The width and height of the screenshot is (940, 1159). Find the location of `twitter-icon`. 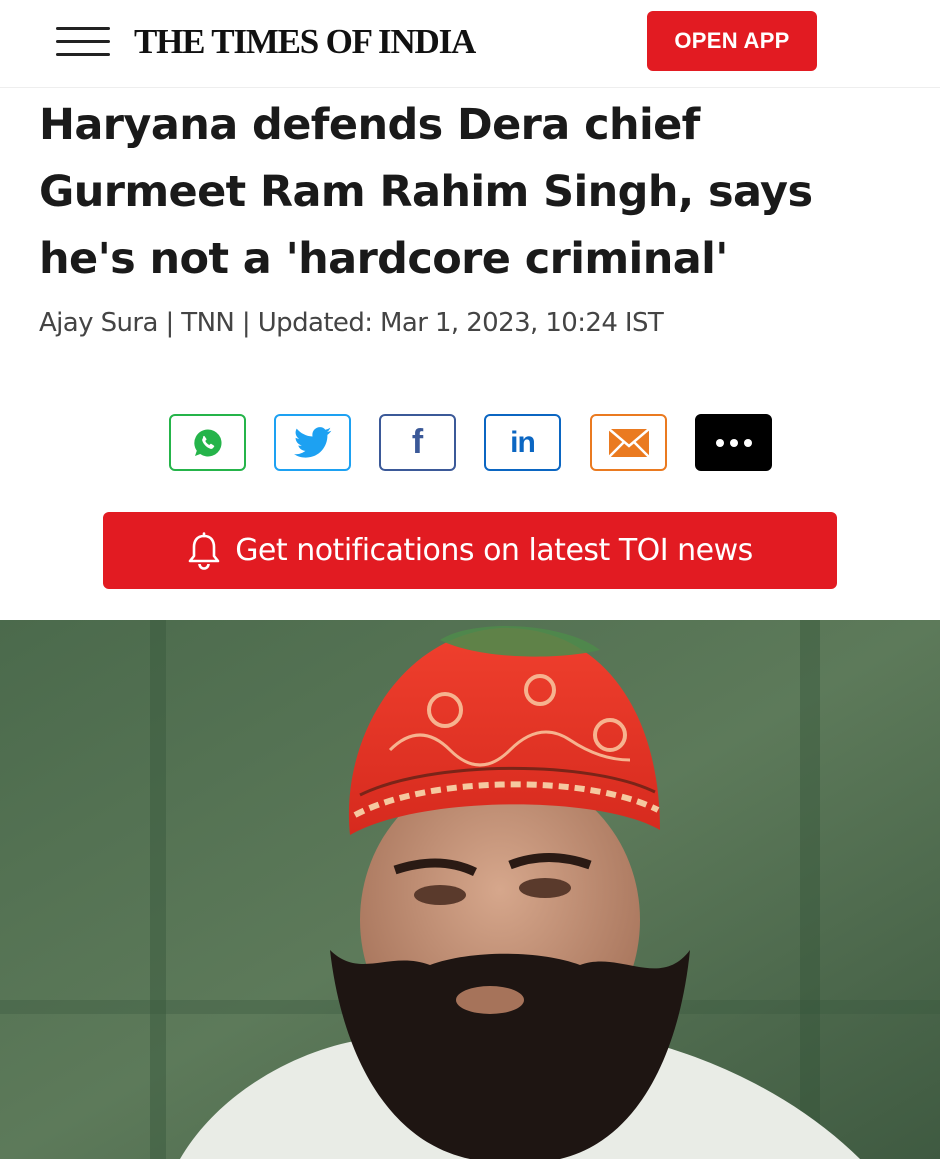

twitter-icon is located at coordinates (312, 442).